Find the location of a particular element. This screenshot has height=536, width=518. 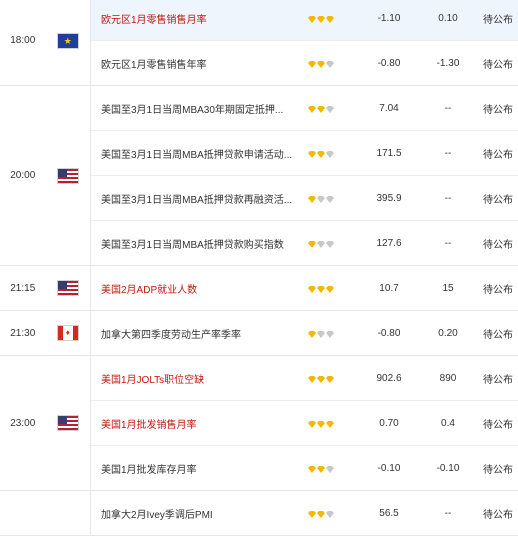

time-group: 21:15 美国2月ADP就业人数 10.7 15 待公布 is located at coordinates (259, 288).